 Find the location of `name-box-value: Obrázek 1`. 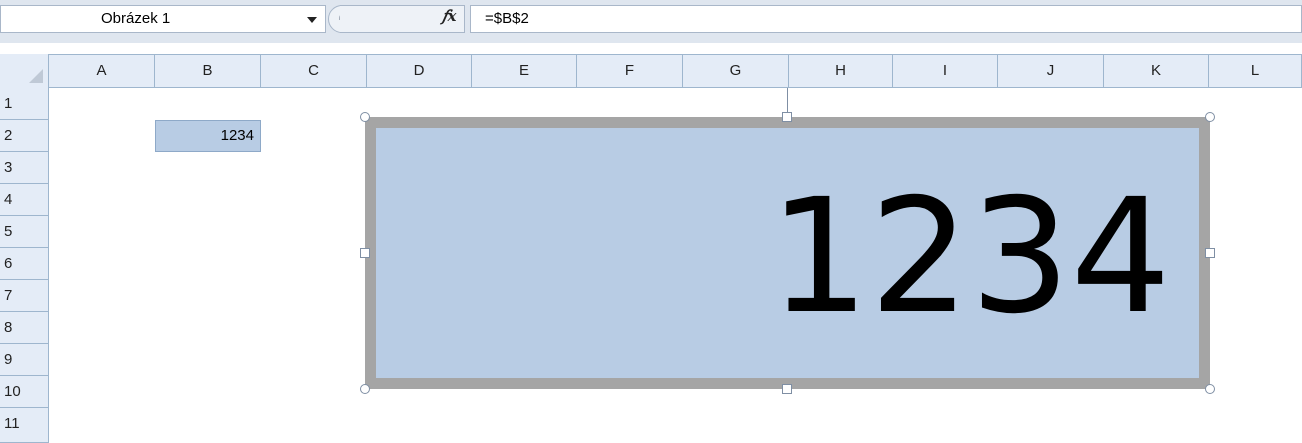

name-box-value: Obrázek 1 is located at coordinates (136, 18).